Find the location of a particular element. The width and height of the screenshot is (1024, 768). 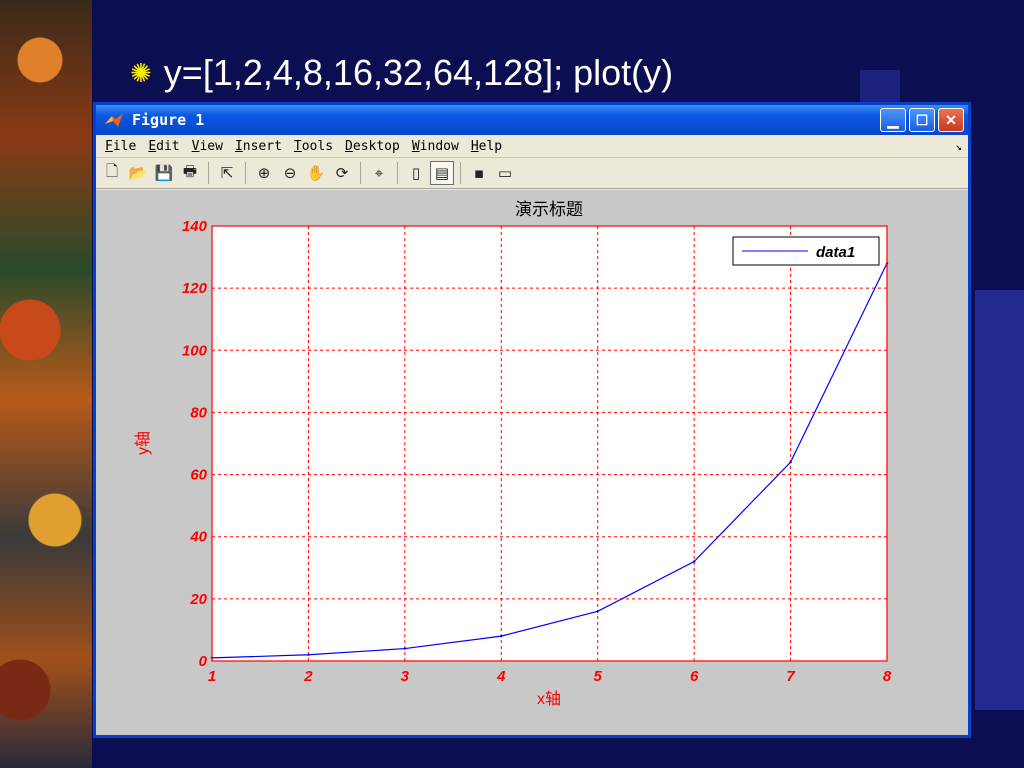

menu-window: Window is located at coordinates (438, 146).